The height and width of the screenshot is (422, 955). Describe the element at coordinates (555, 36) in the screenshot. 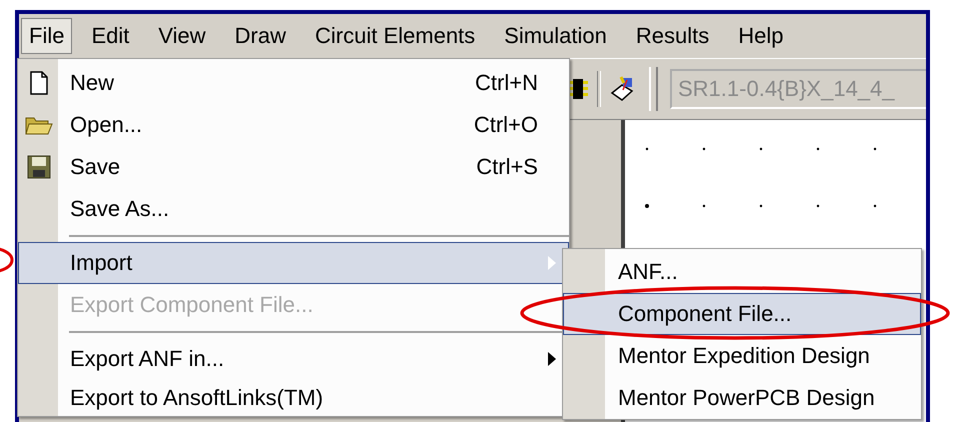

I see `menu-title: Simulation` at that location.